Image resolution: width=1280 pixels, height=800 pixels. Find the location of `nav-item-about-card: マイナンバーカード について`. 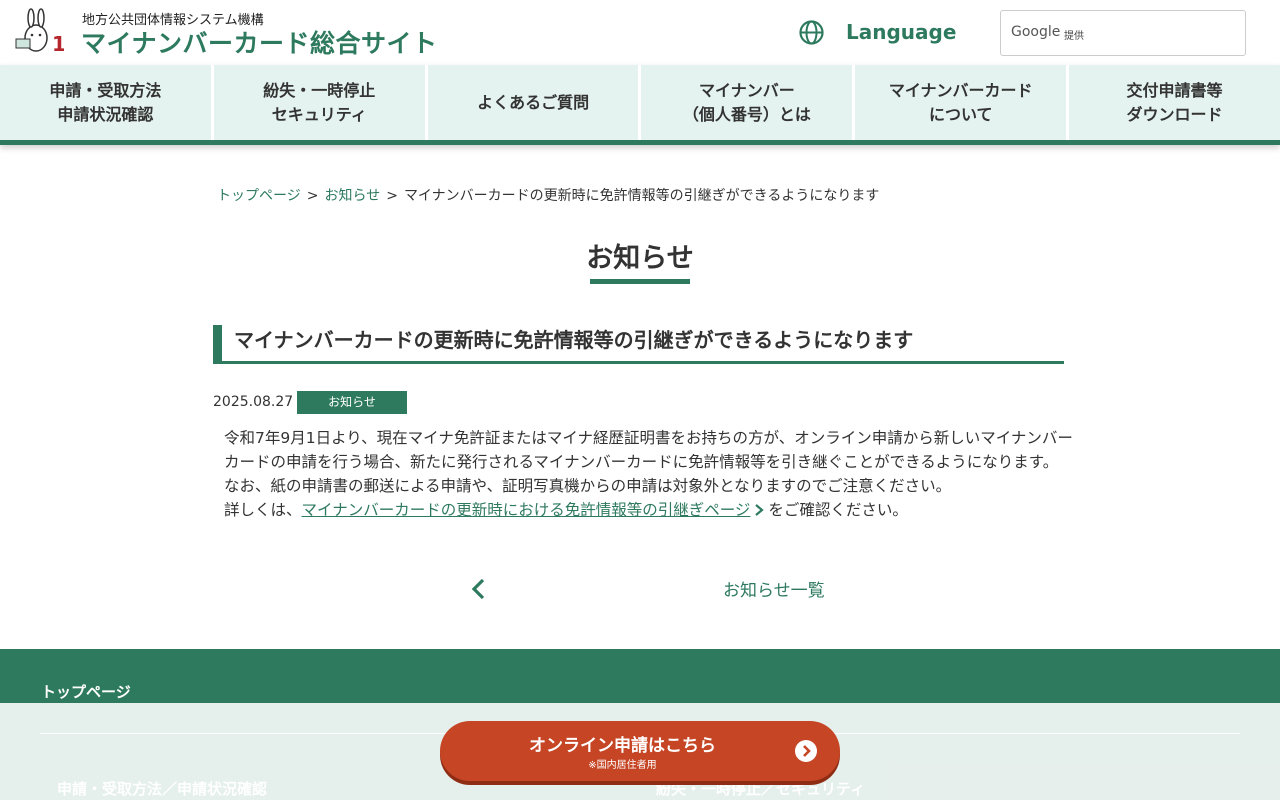

nav-item-about-card: マイナンバーカード について is located at coordinates (962, 102).